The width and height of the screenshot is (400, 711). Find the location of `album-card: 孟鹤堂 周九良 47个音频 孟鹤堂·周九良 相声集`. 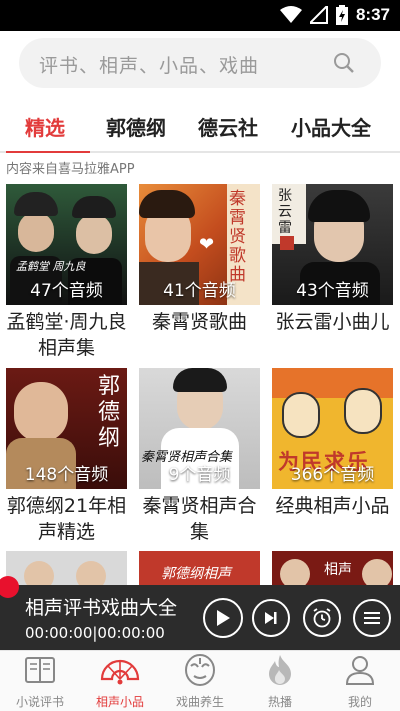

album-card: 孟鹤堂 周九良 47个音频 孟鹤堂·周九良 相声集 is located at coordinates (66, 272).